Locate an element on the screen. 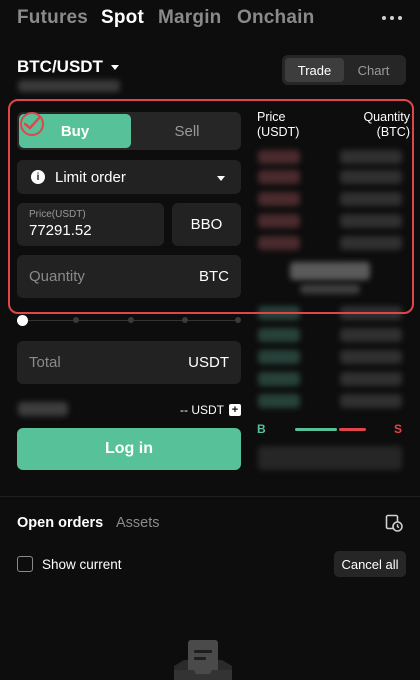 This screenshot has height=680, width=420. price-value: 77291.52 is located at coordinates (90, 230).